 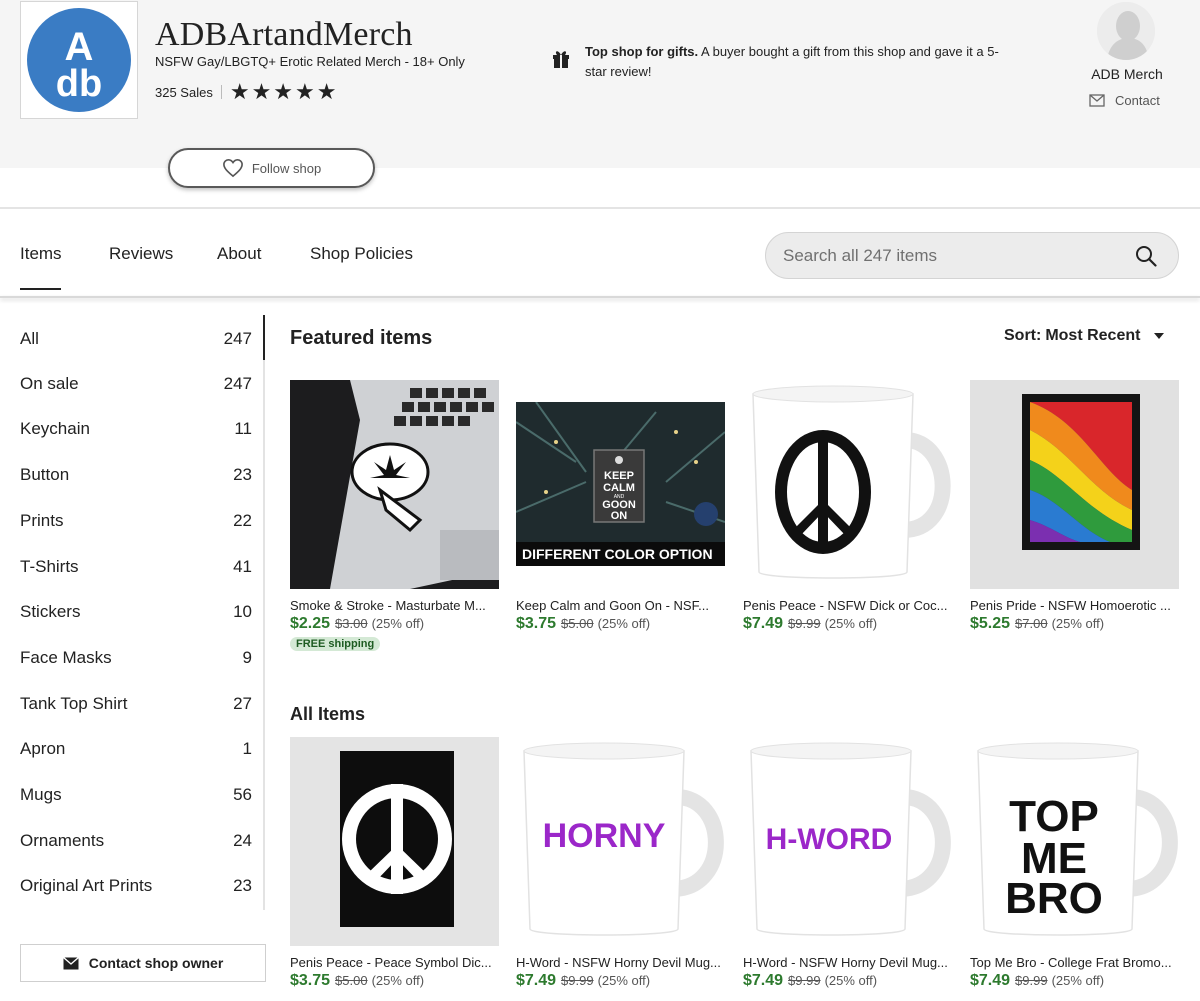 I want to click on original-price: $9.99, so click(x=577, y=980).